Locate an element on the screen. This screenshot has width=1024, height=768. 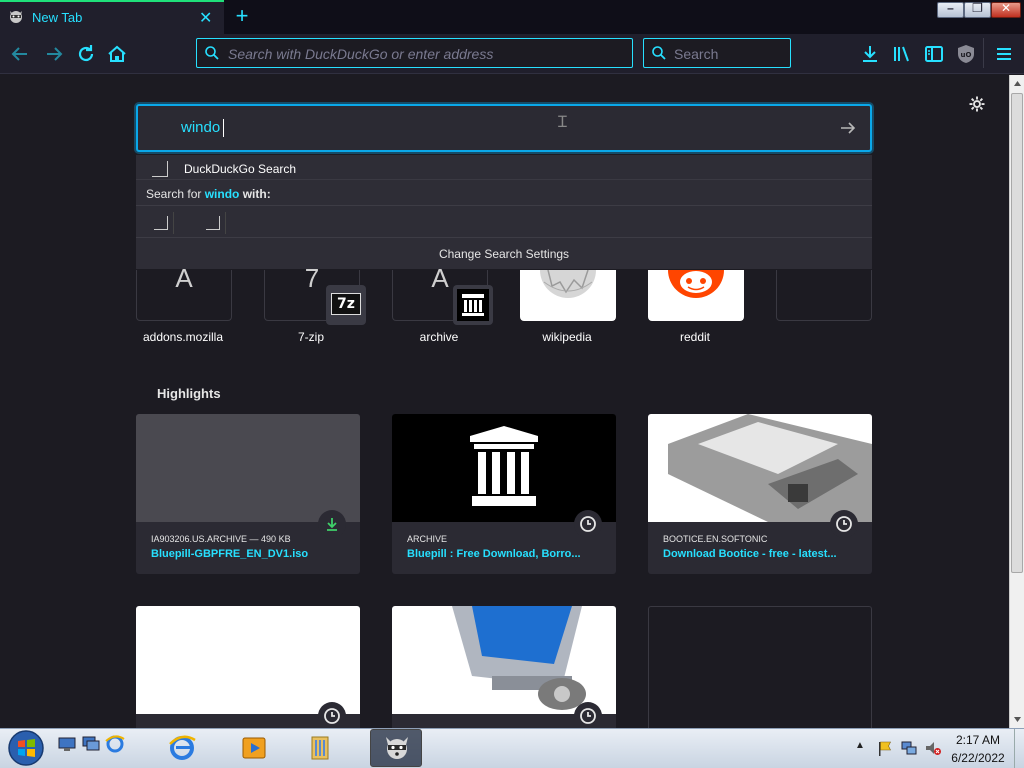
text-caret is located at coordinates (223, 128).